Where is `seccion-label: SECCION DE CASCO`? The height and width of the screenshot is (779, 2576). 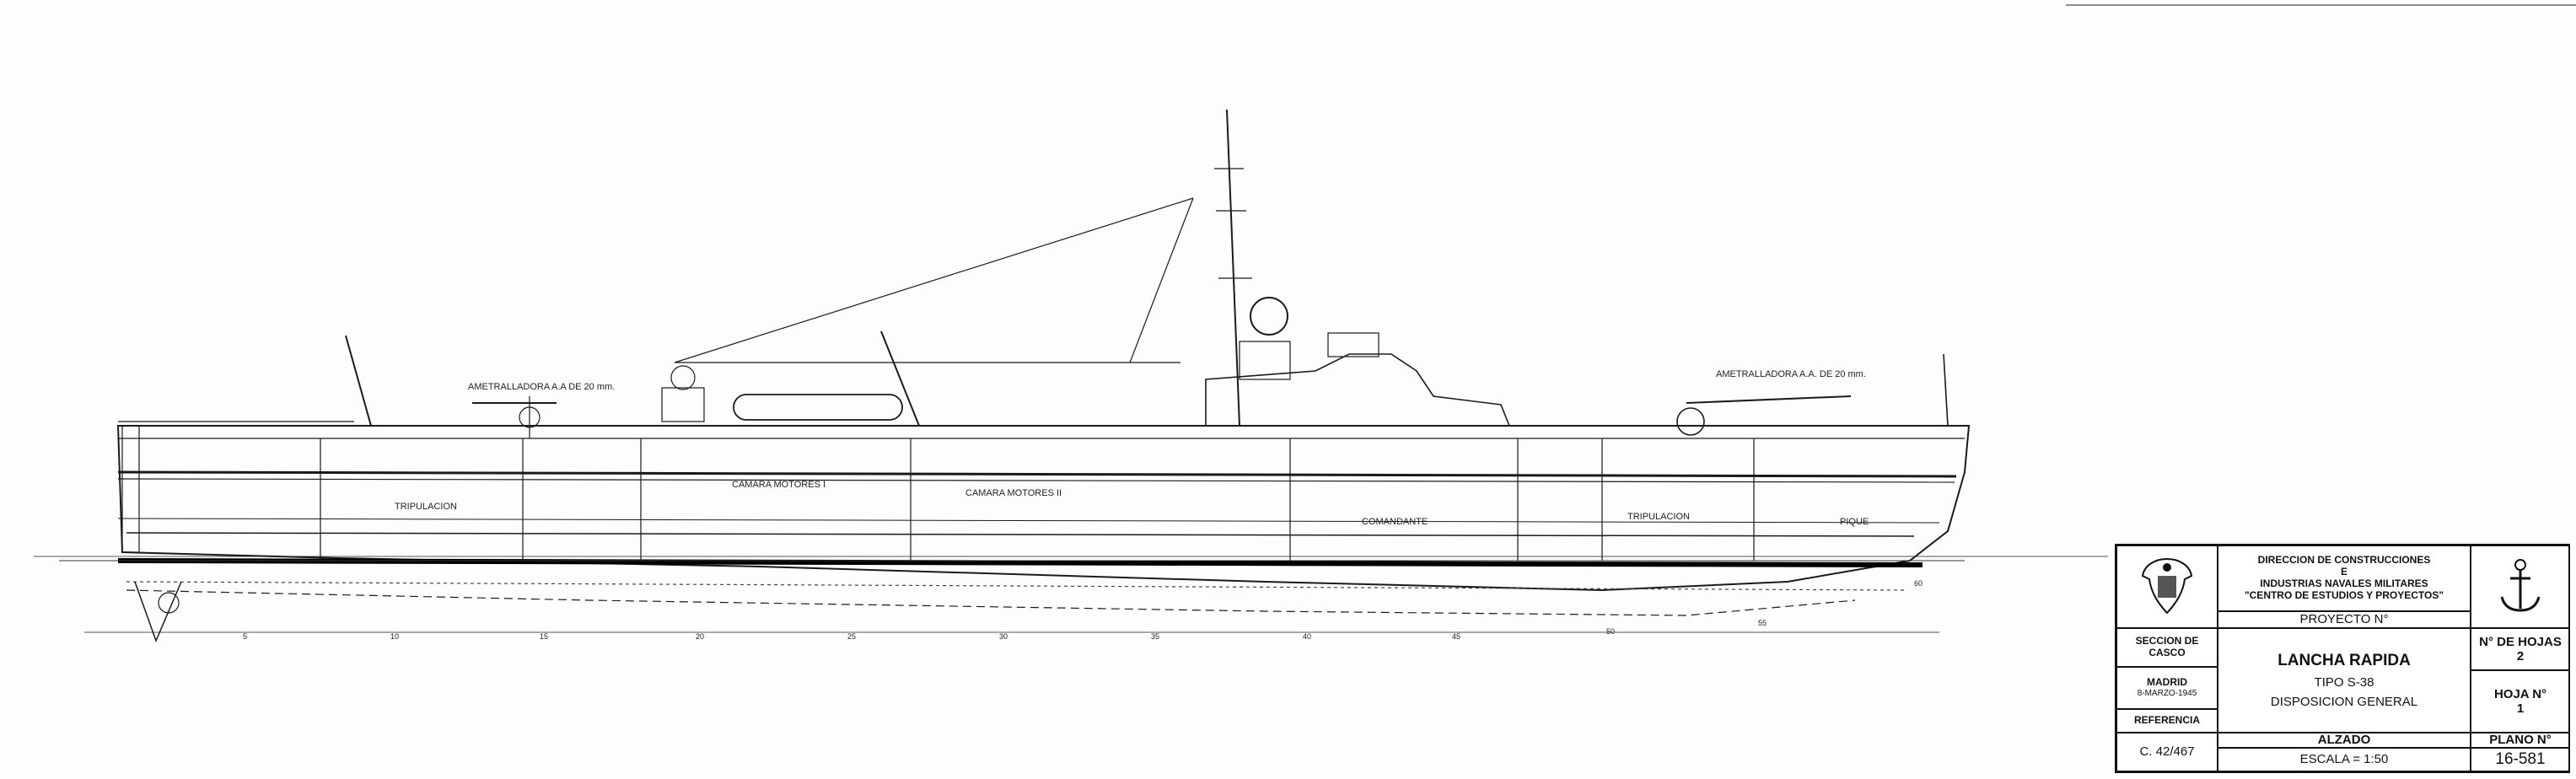 seccion-label: SECCION DE CASCO is located at coordinates (2167, 646).